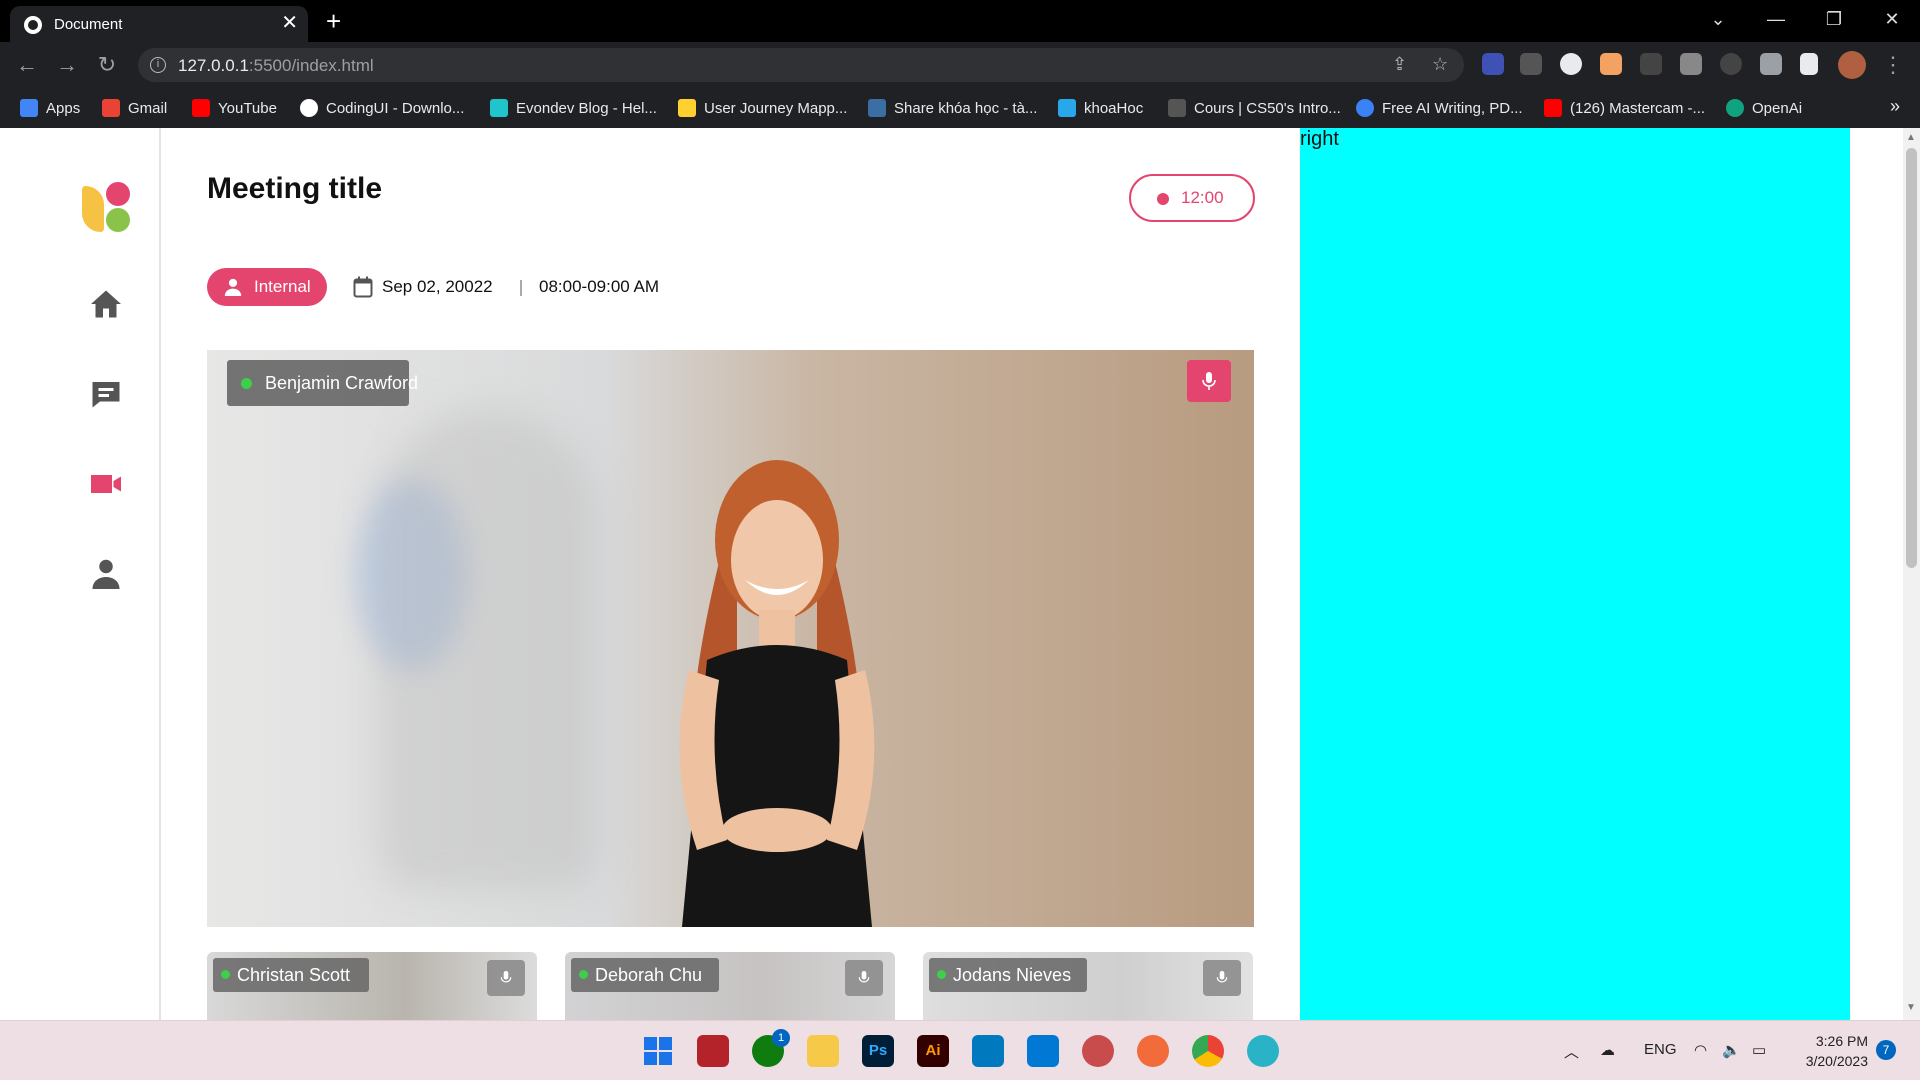 The height and width of the screenshot is (1080, 1920). What do you see at coordinates (1764, 109) in the screenshot?
I see `bookmark-openai: OpenAi` at bounding box center [1764, 109].